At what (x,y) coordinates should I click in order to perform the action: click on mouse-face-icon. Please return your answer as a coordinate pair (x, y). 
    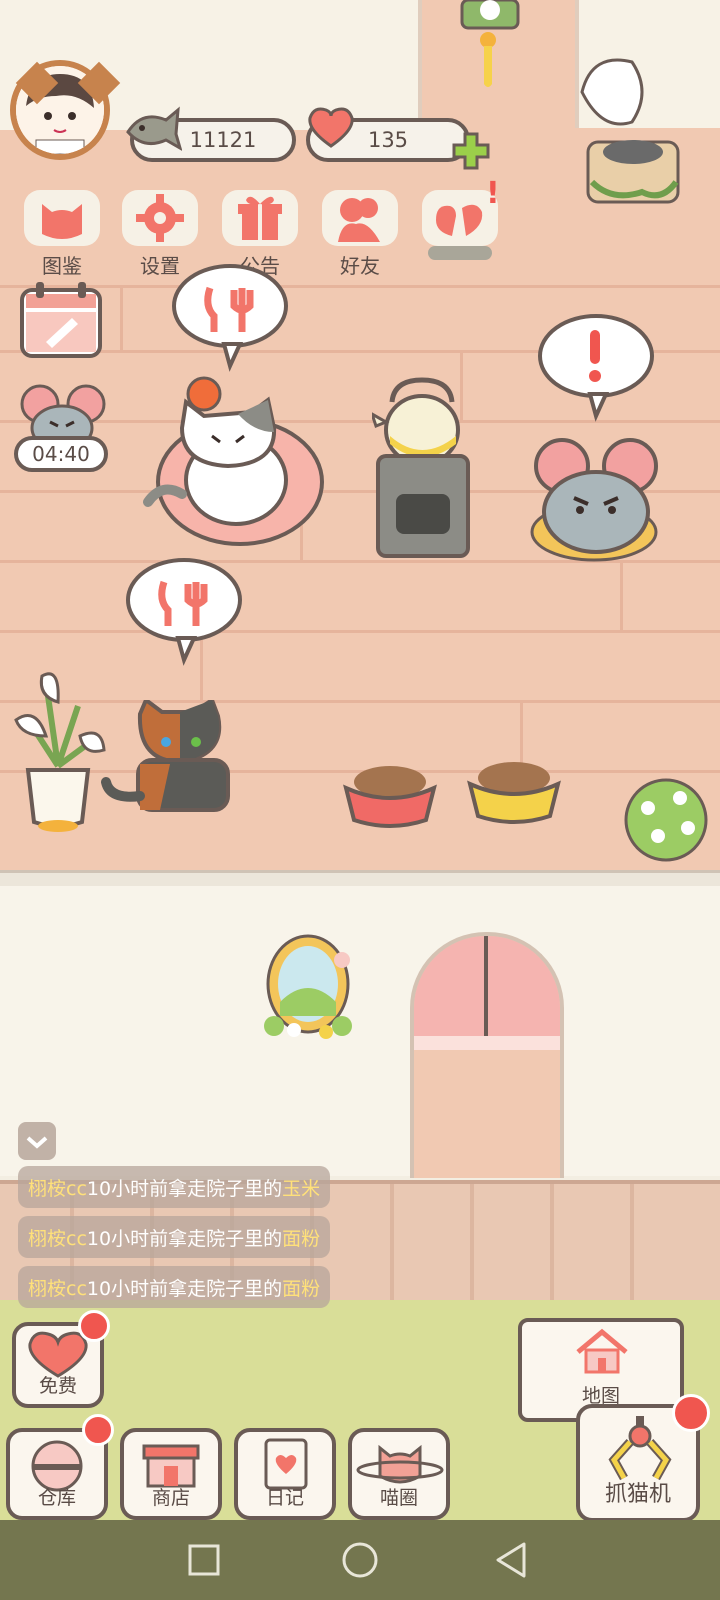
    Looking at the image, I should click on (63, 418).